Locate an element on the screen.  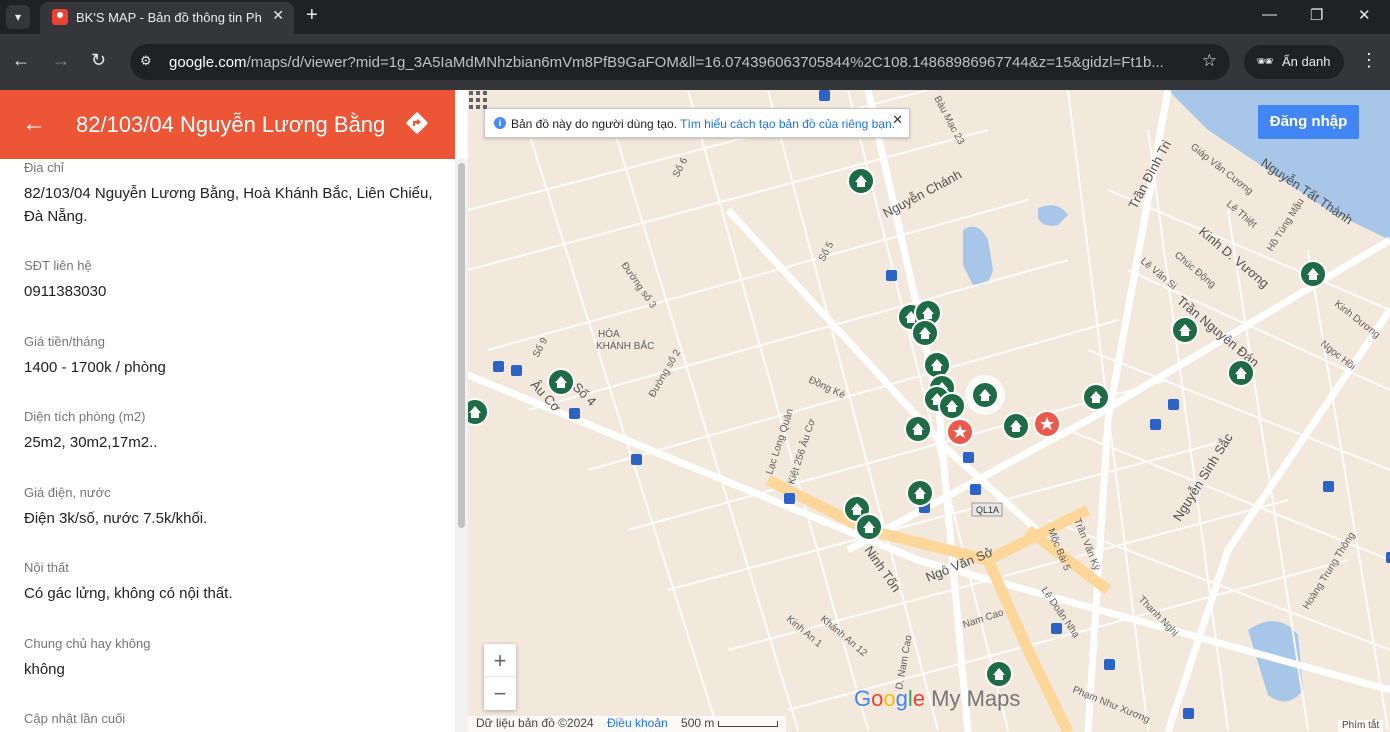
new-tab-icon: + is located at coordinates (312, 15).